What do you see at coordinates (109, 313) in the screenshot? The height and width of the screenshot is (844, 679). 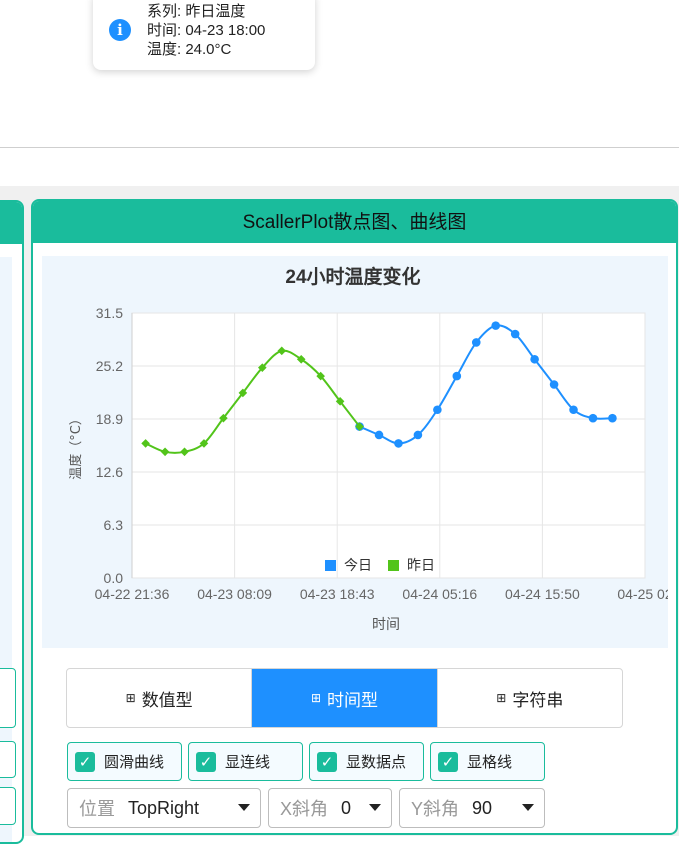 I see `y-tick-label: 31.5` at bounding box center [109, 313].